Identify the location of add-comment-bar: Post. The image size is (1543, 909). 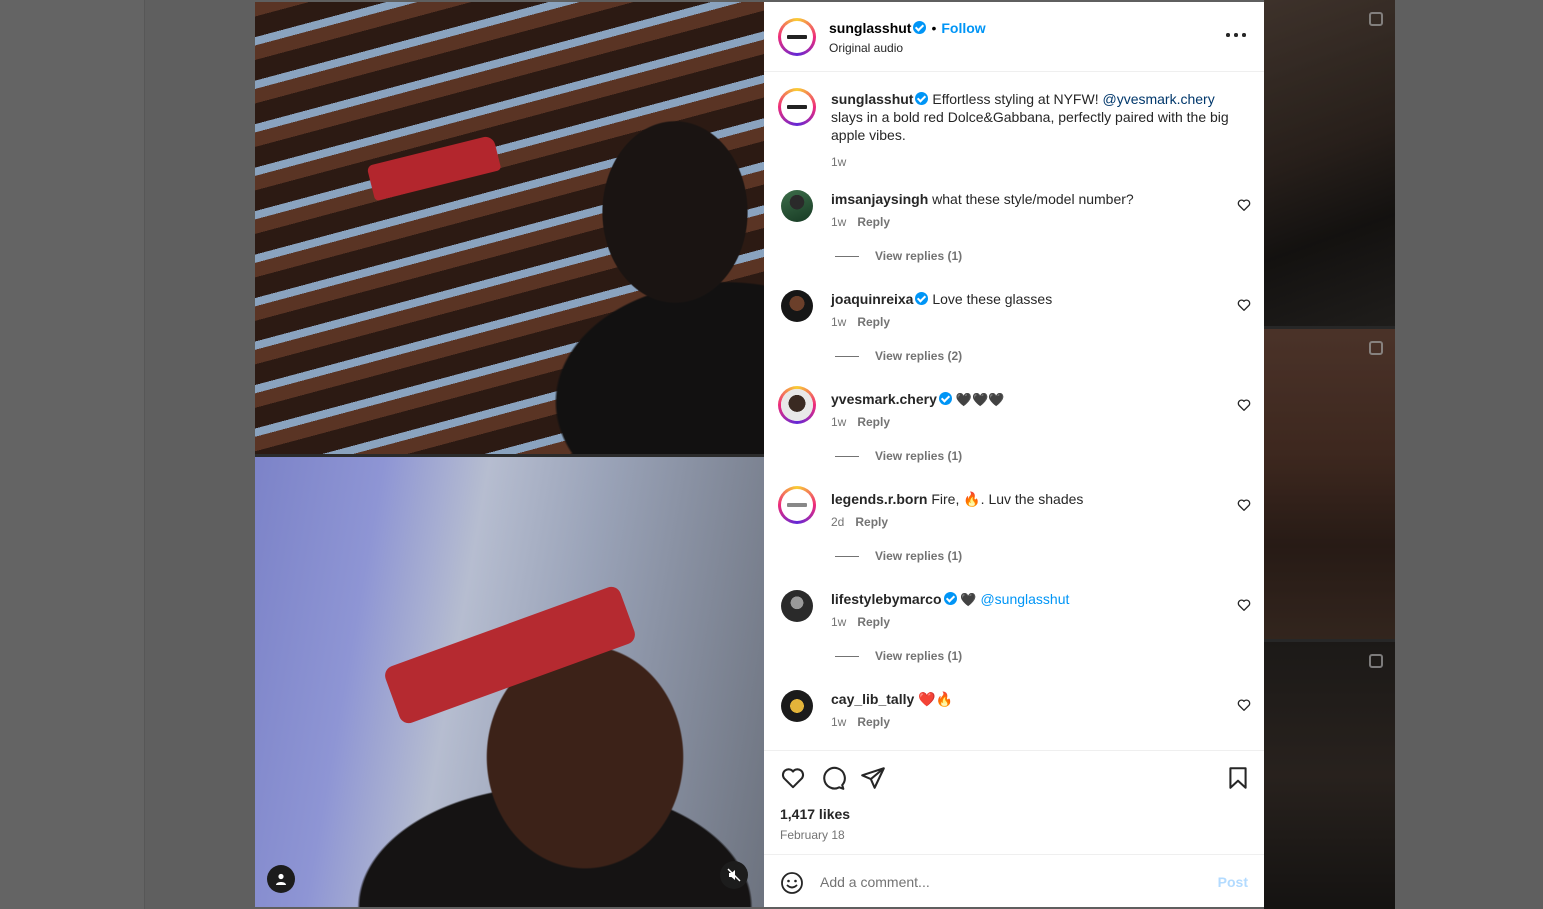
(1014, 880).